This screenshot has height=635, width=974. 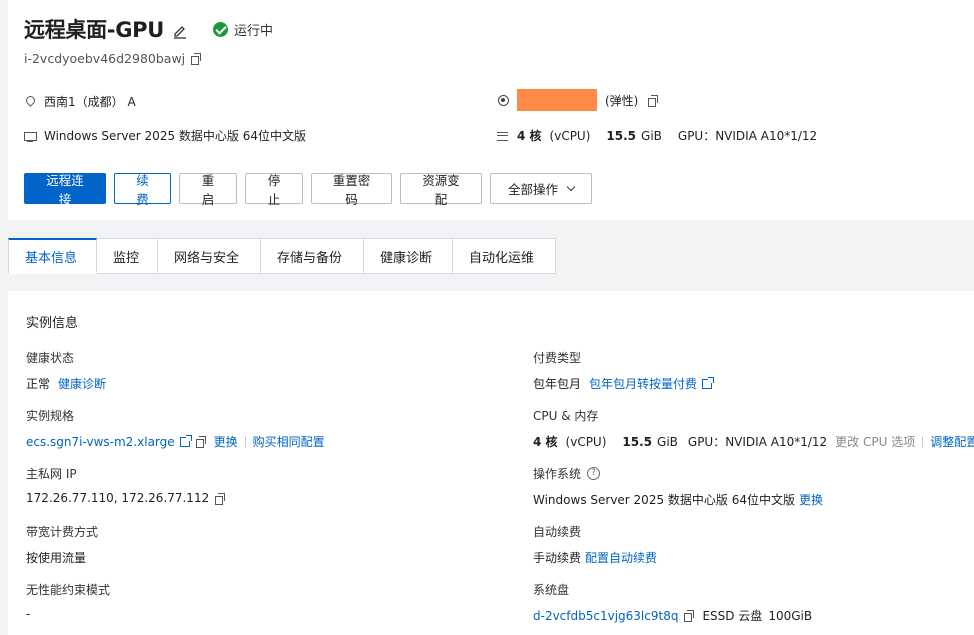 I want to click on ip-icon, so click(x=503, y=100).